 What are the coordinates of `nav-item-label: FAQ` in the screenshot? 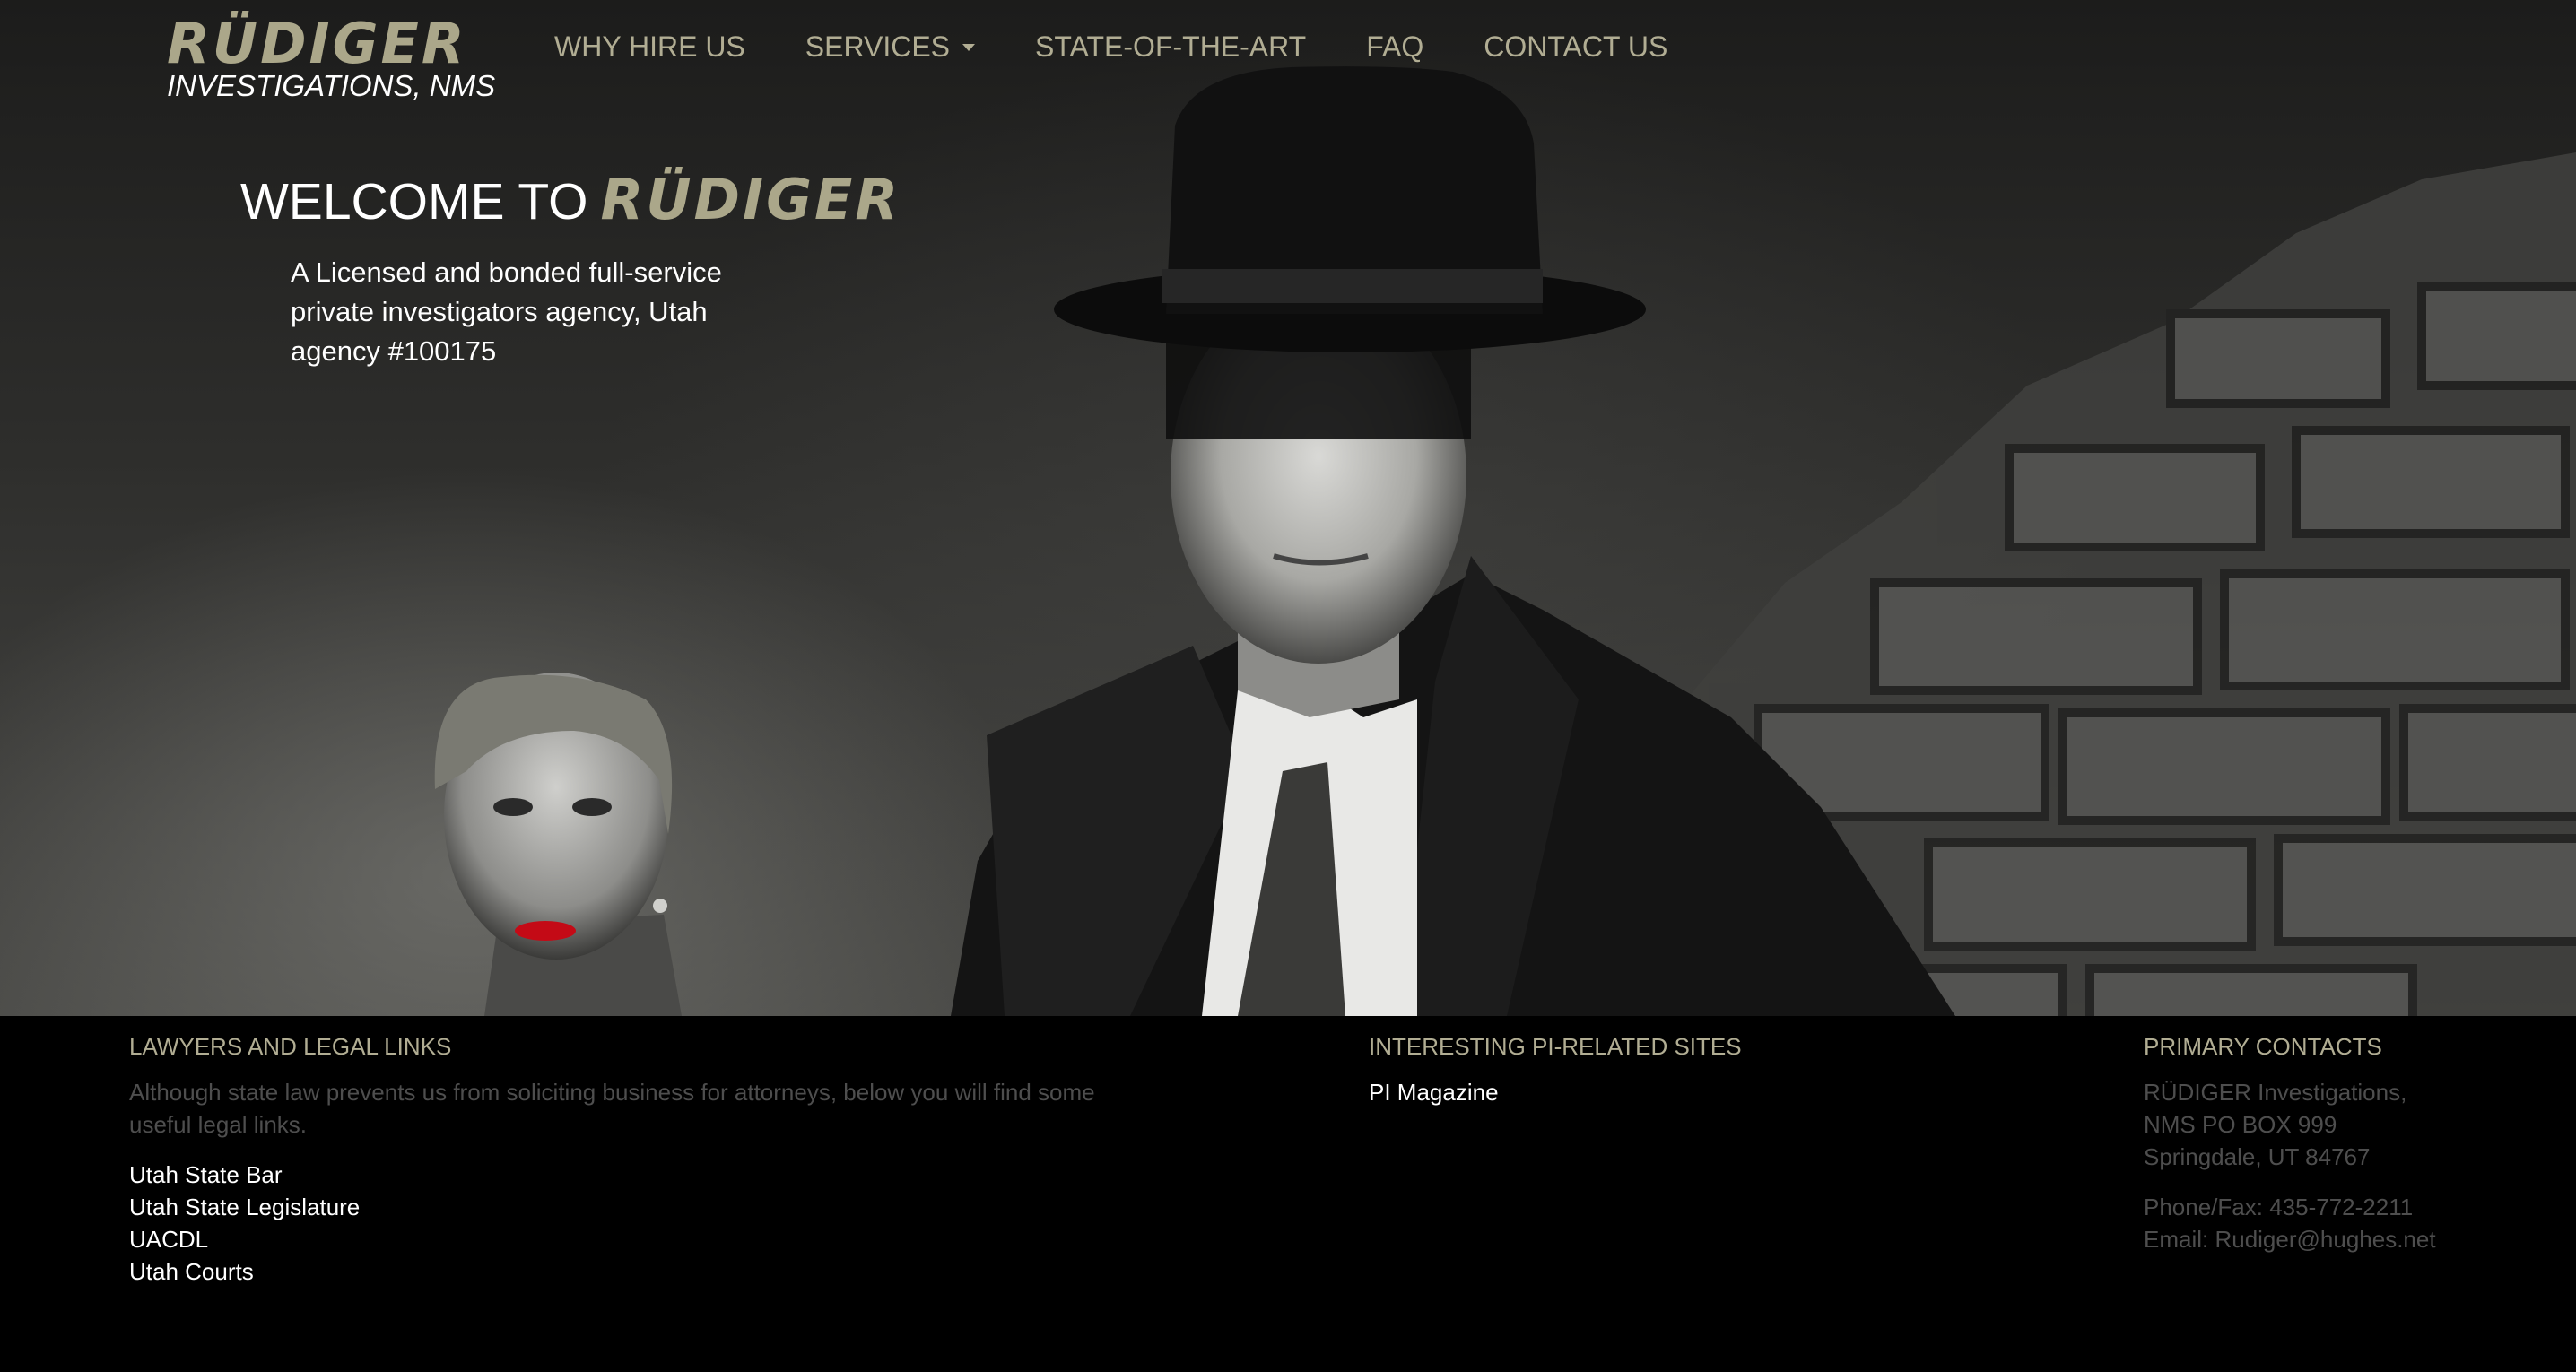 It's located at (1395, 46).